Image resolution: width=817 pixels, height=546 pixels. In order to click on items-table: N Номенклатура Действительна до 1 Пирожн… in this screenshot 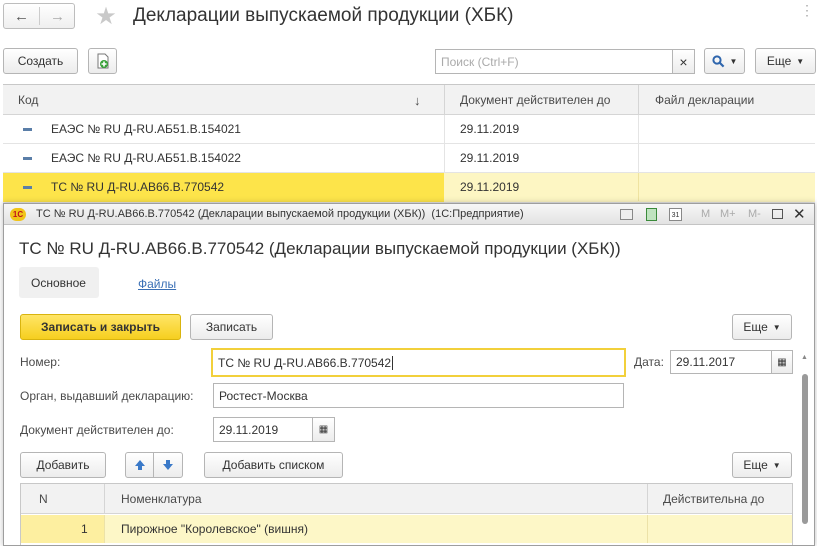, I will do `click(406, 514)`.